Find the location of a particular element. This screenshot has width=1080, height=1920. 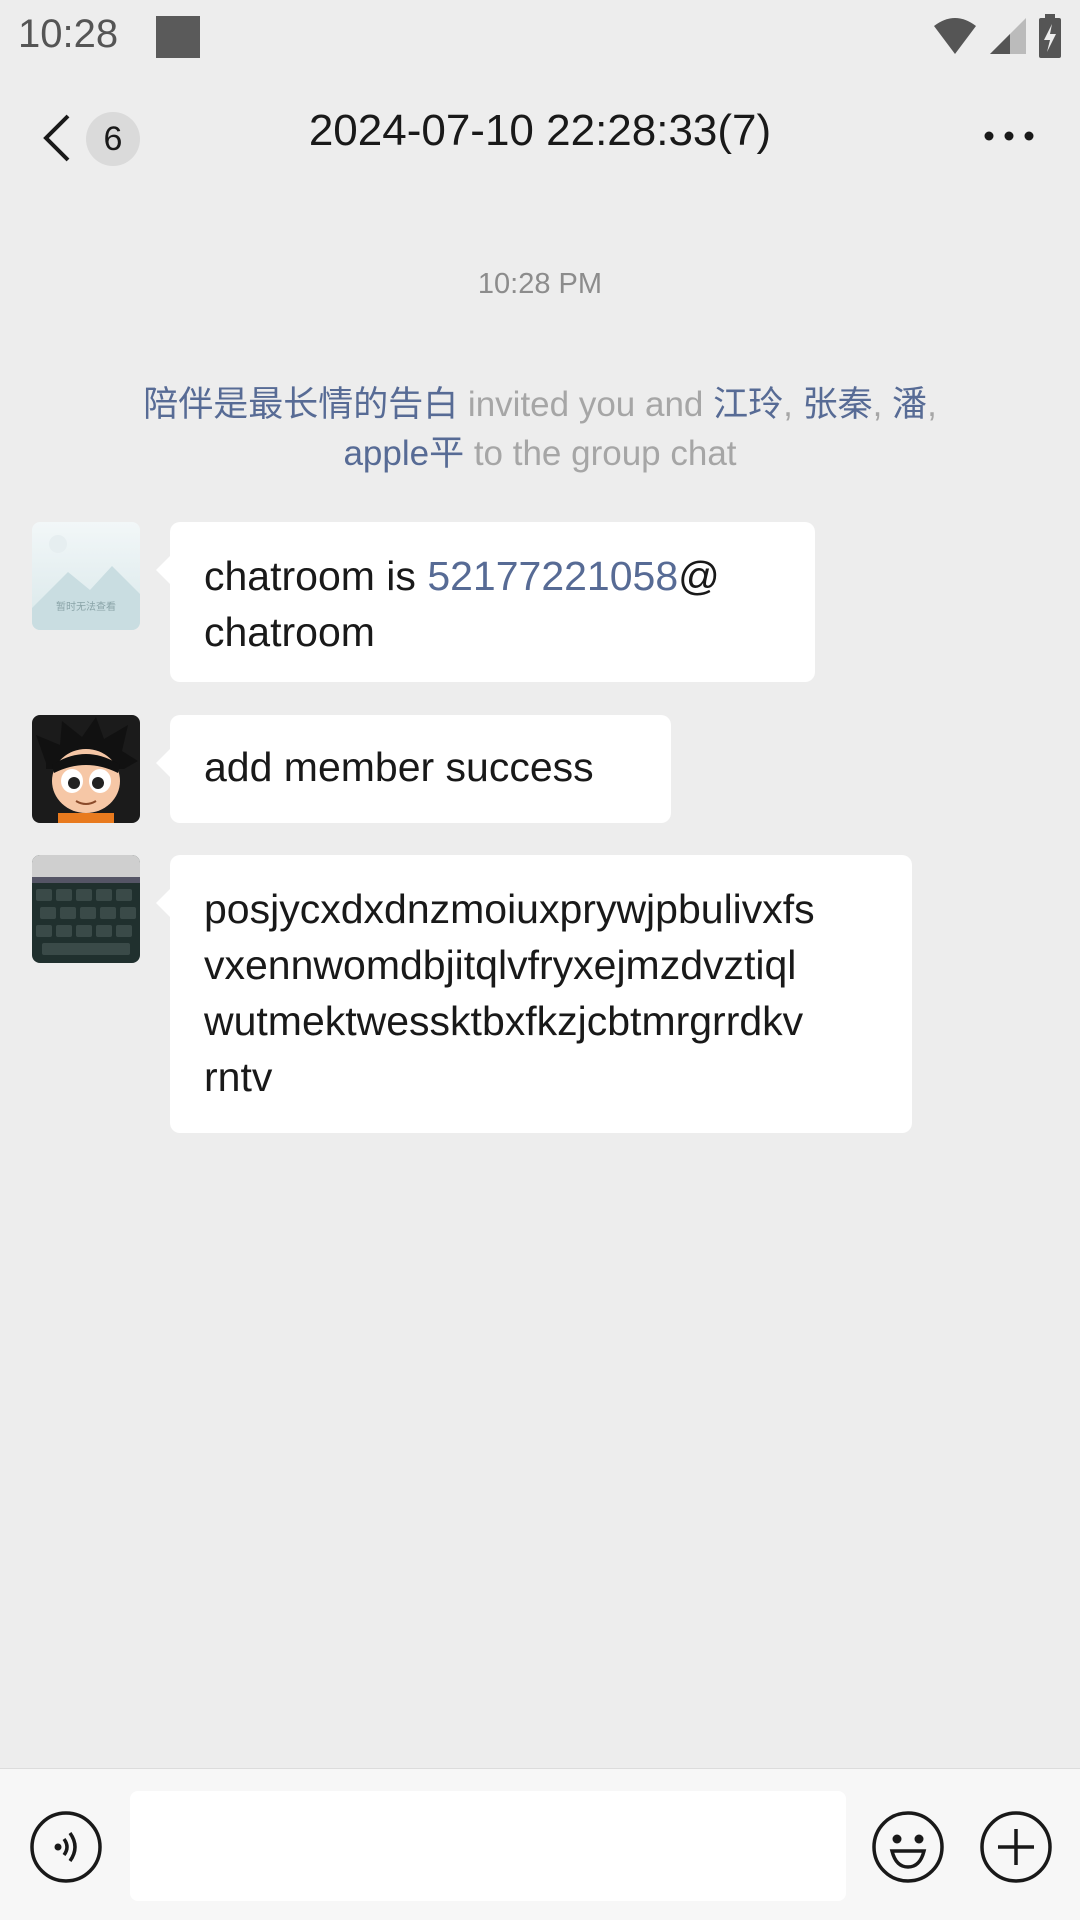

message-text: chatroom is is located at coordinates (316, 576).